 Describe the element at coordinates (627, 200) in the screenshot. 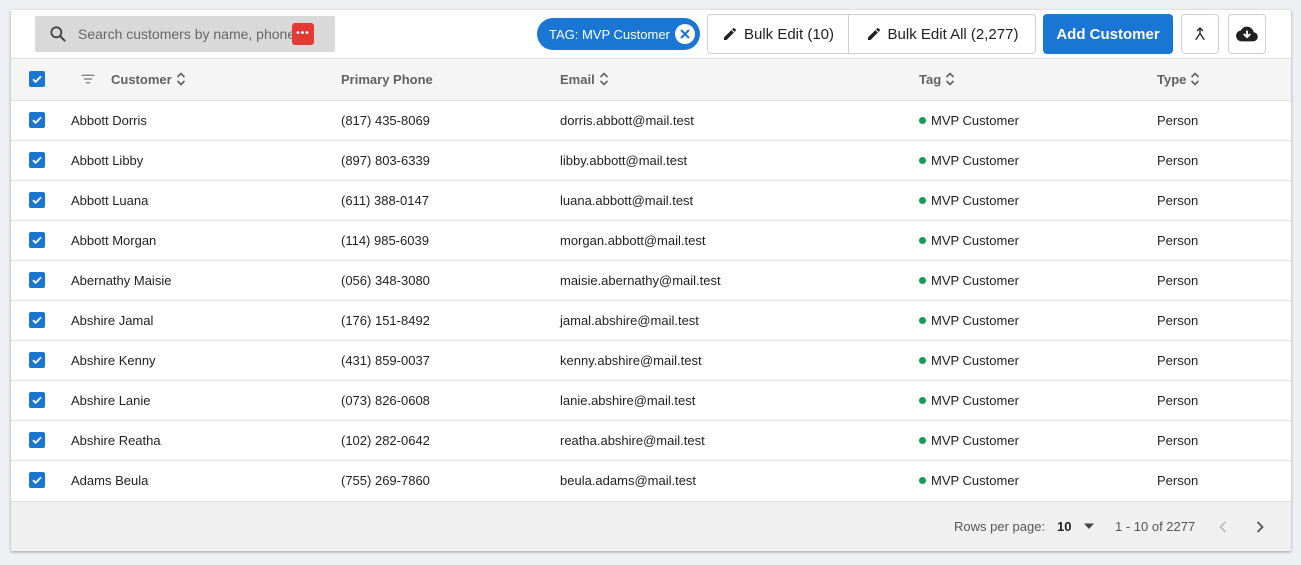

I see `email: luana.abbott@mail.test` at that location.